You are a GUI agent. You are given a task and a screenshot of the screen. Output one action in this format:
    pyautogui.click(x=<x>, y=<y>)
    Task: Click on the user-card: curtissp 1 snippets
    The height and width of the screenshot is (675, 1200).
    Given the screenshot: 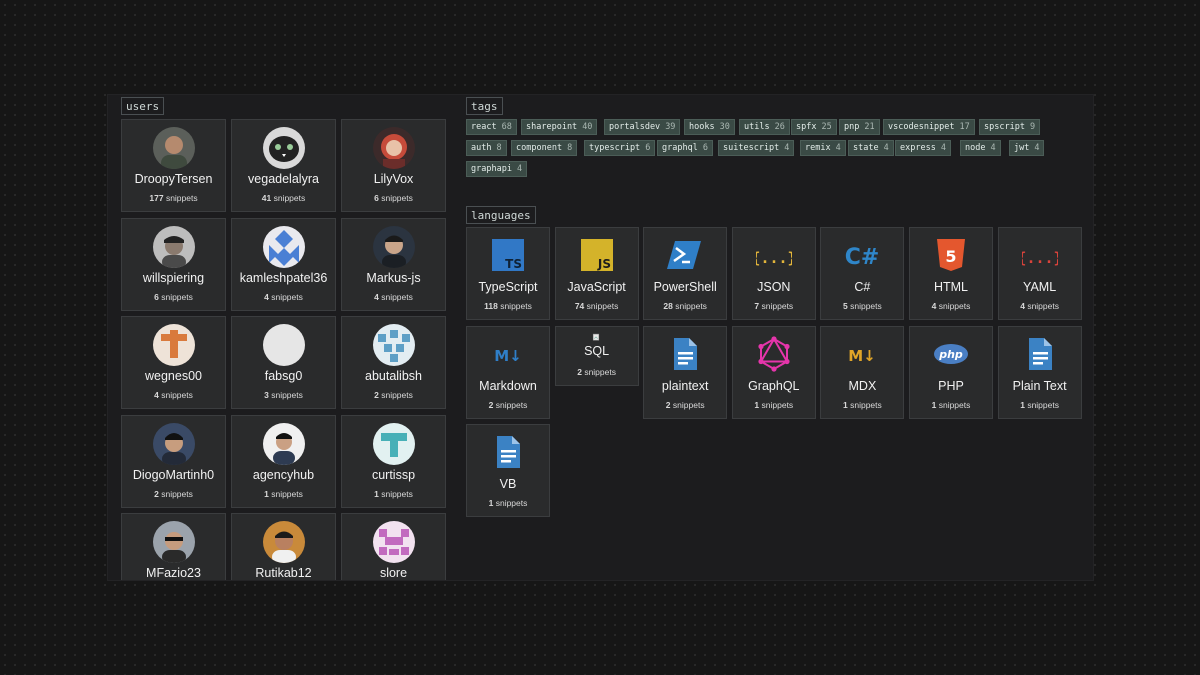 What is the action you would take?
    pyautogui.click(x=393, y=461)
    